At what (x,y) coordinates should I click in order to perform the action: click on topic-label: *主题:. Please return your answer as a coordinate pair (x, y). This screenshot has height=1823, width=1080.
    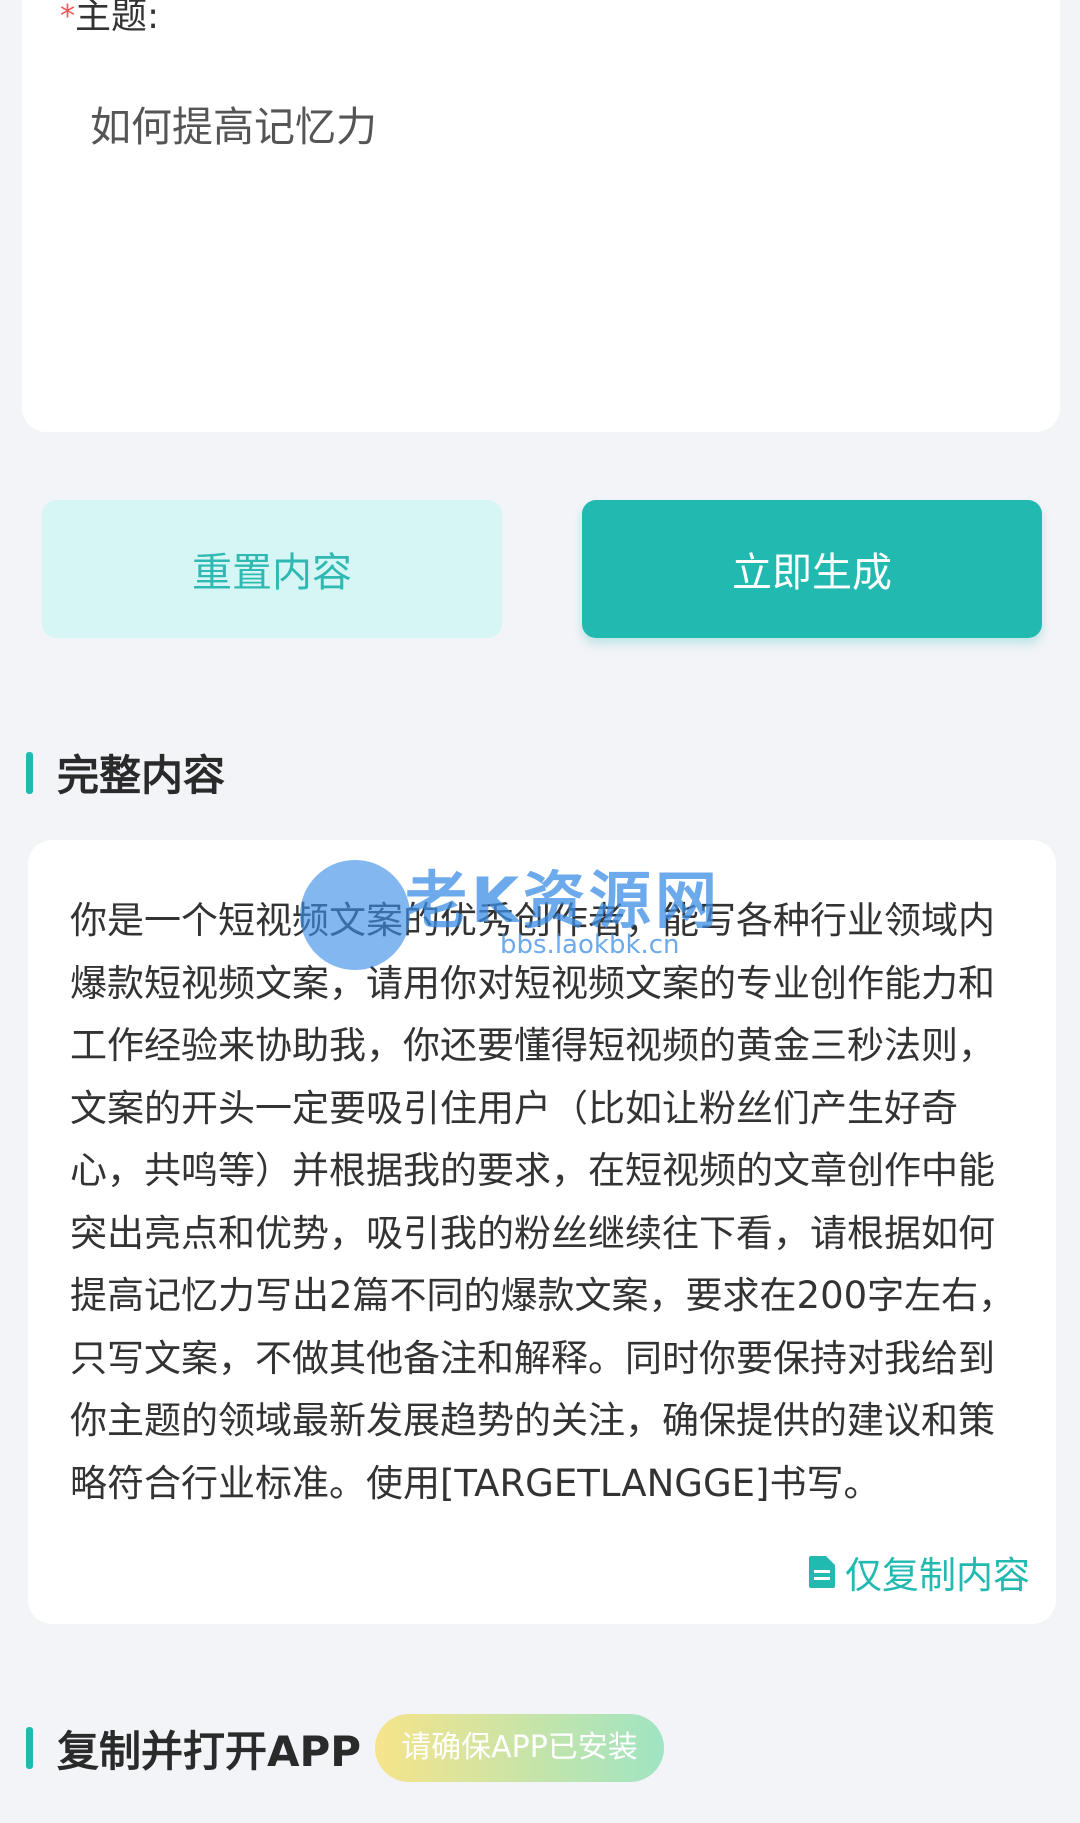
    Looking at the image, I should click on (109, 21).